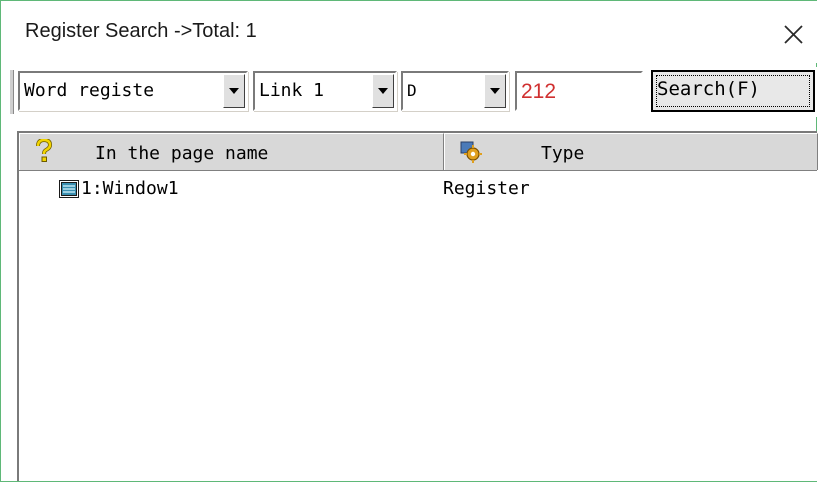 The image size is (819, 484). What do you see at coordinates (471, 152) in the screenshot?
I see `gear-icon` at bounding box center [471, 152].